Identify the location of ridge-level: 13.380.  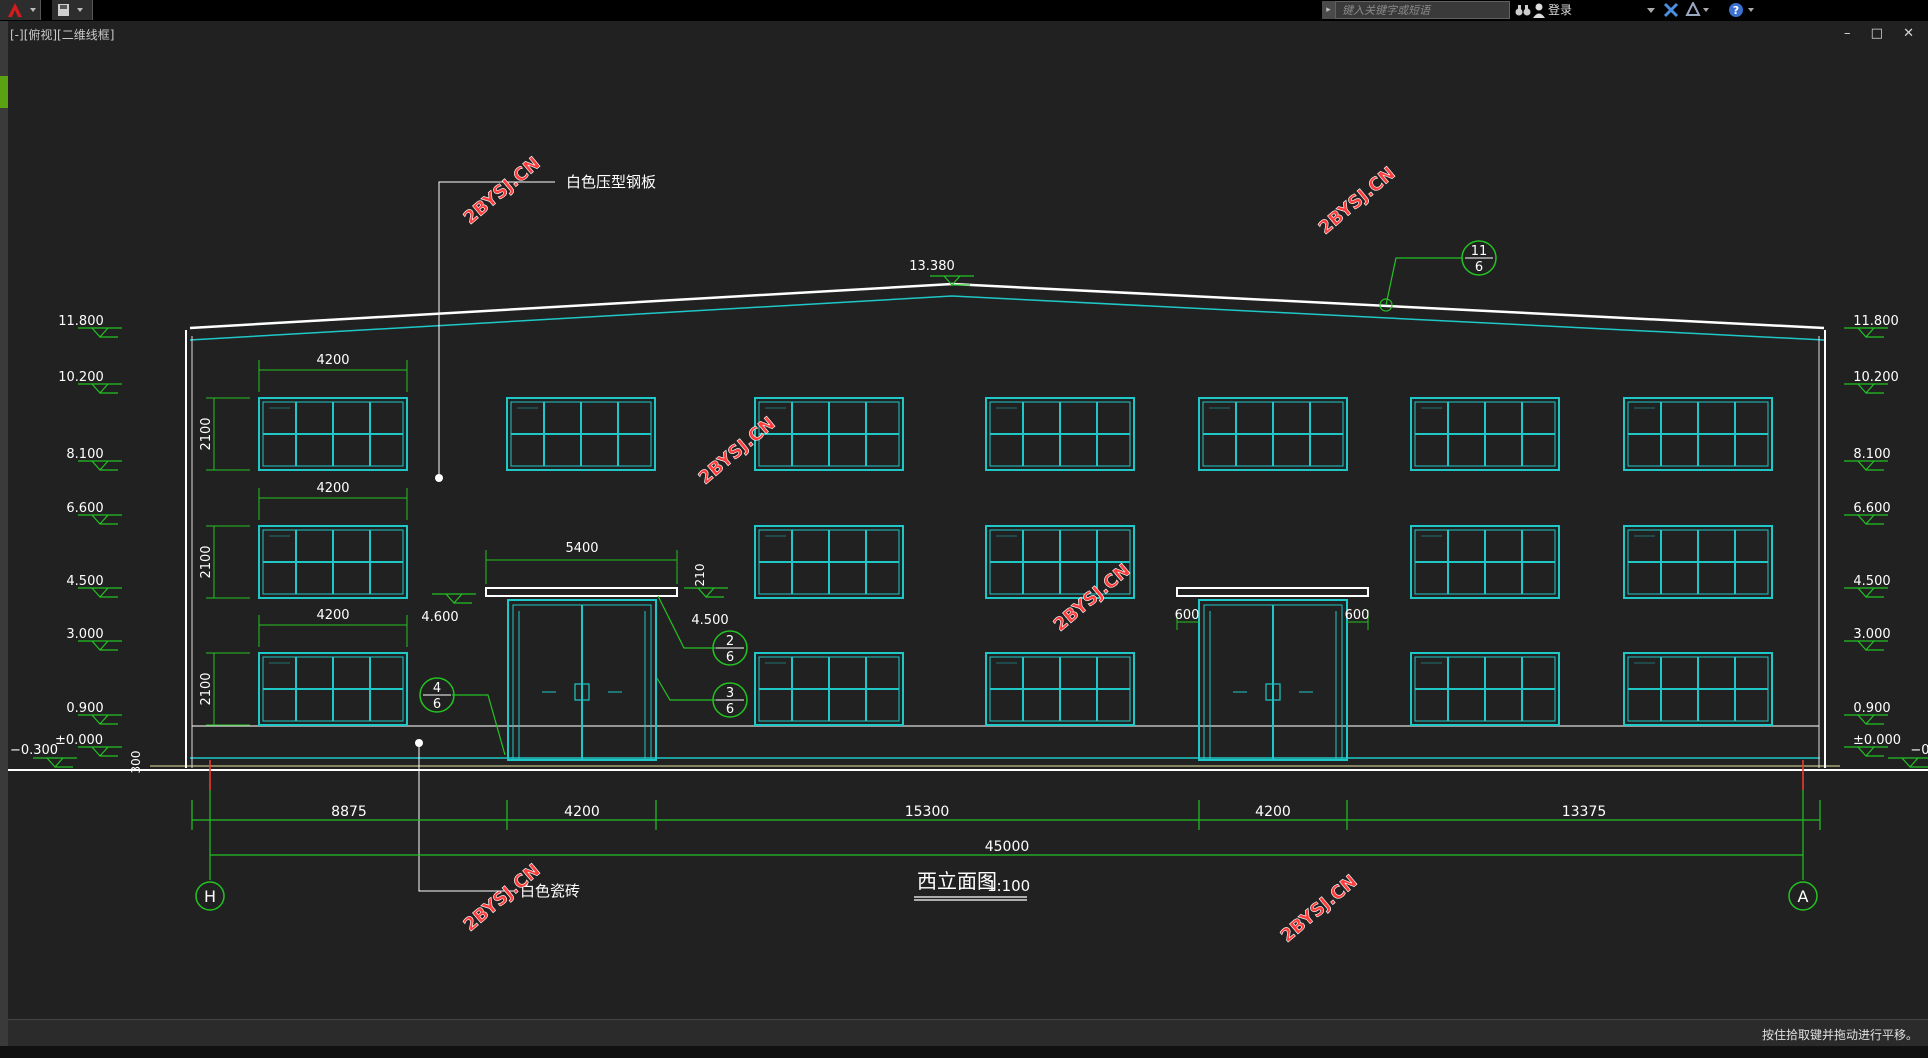
(932, 266).